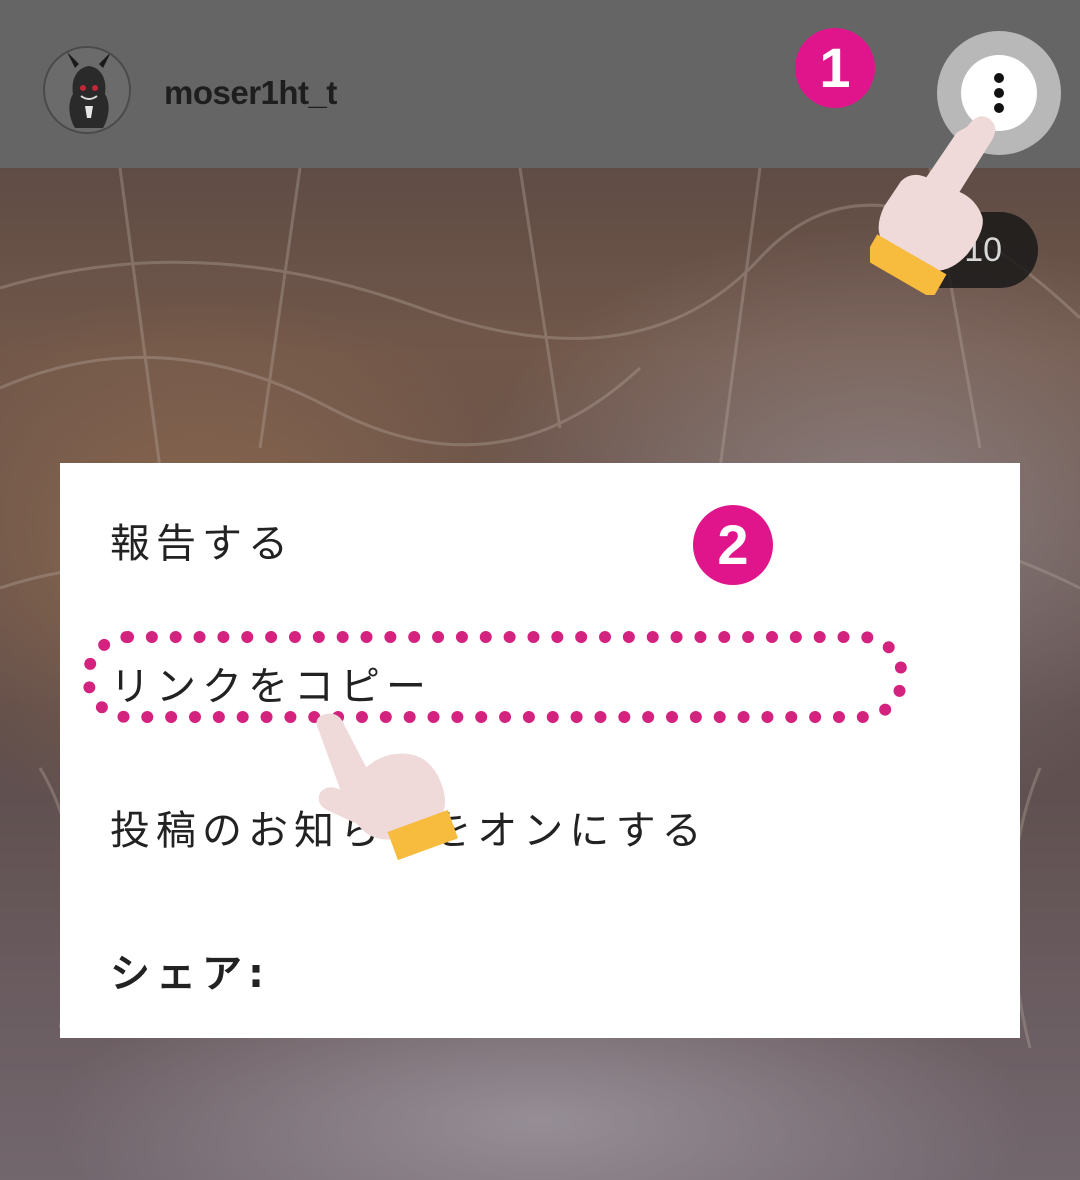  Describe the element at coordinates (733, 545) in the screenshot. I see `step-2-badge: 2` at that location.